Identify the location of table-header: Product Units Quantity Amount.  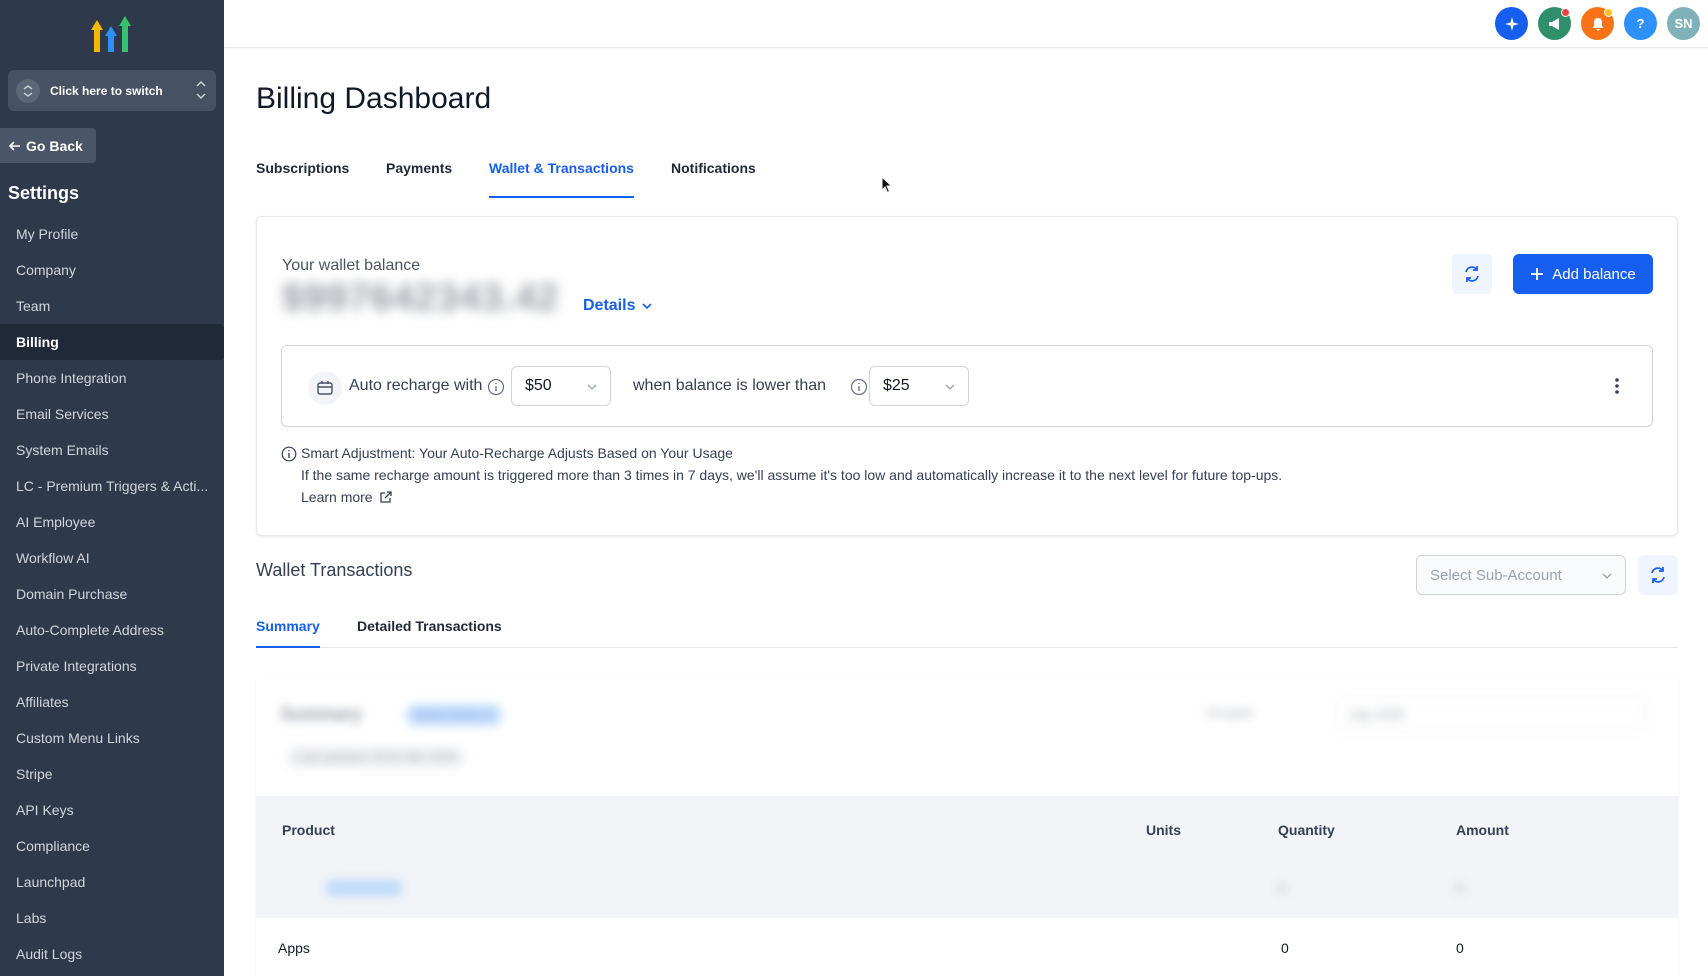
(967, 828).